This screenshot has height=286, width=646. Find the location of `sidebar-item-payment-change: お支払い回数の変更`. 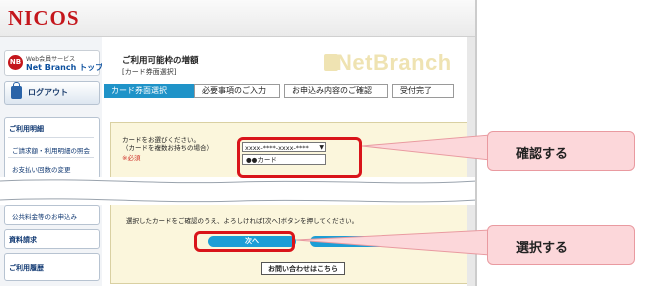

sidebar-item-payment-change: お支払い回数の変更 is located at coordinates (41, 169).